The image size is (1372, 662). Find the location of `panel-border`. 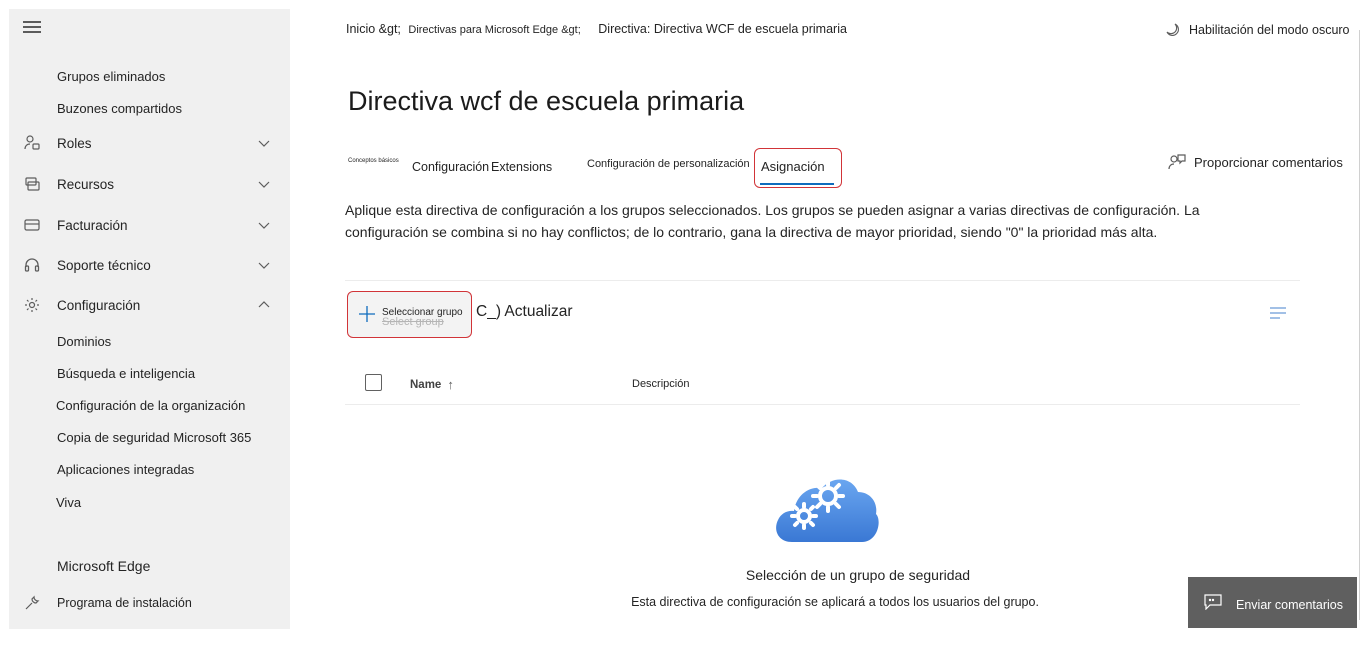

panel-border is located at coordinates (1359, 325).